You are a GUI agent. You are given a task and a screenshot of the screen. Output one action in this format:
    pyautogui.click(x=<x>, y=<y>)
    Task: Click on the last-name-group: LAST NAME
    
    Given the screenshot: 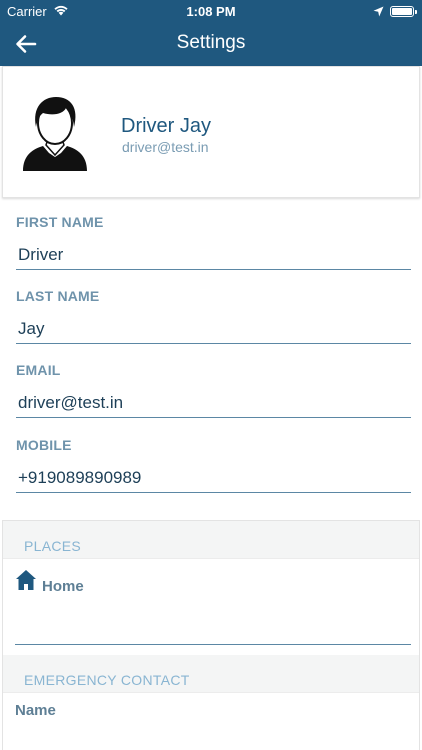 What is the action you would take?
    pyautogui.click(x=213, y=316)
    